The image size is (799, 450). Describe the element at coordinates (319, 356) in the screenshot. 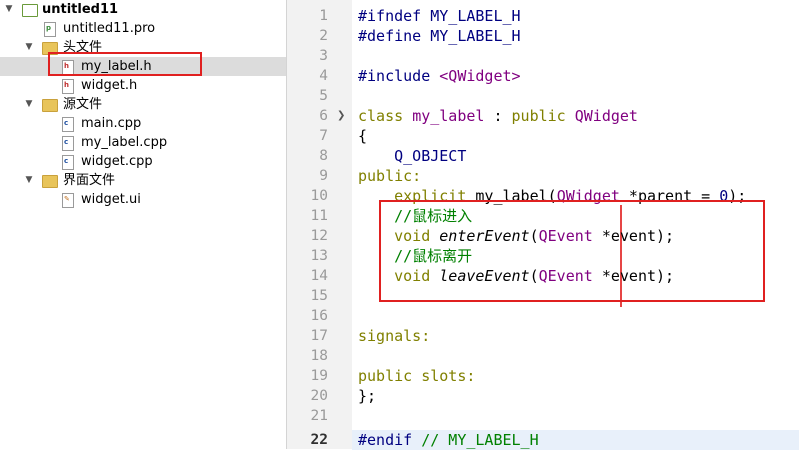

I see `line-number: 18` at that location.